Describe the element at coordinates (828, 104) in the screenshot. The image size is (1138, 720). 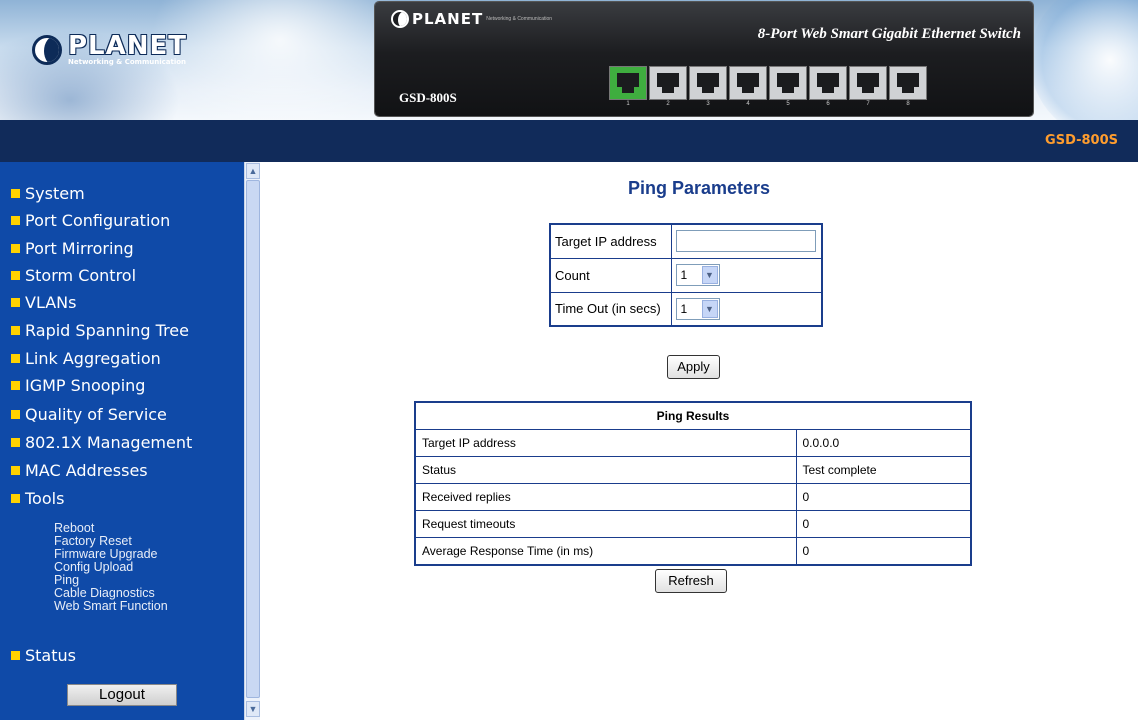
I see `port-number: 6` at that location.